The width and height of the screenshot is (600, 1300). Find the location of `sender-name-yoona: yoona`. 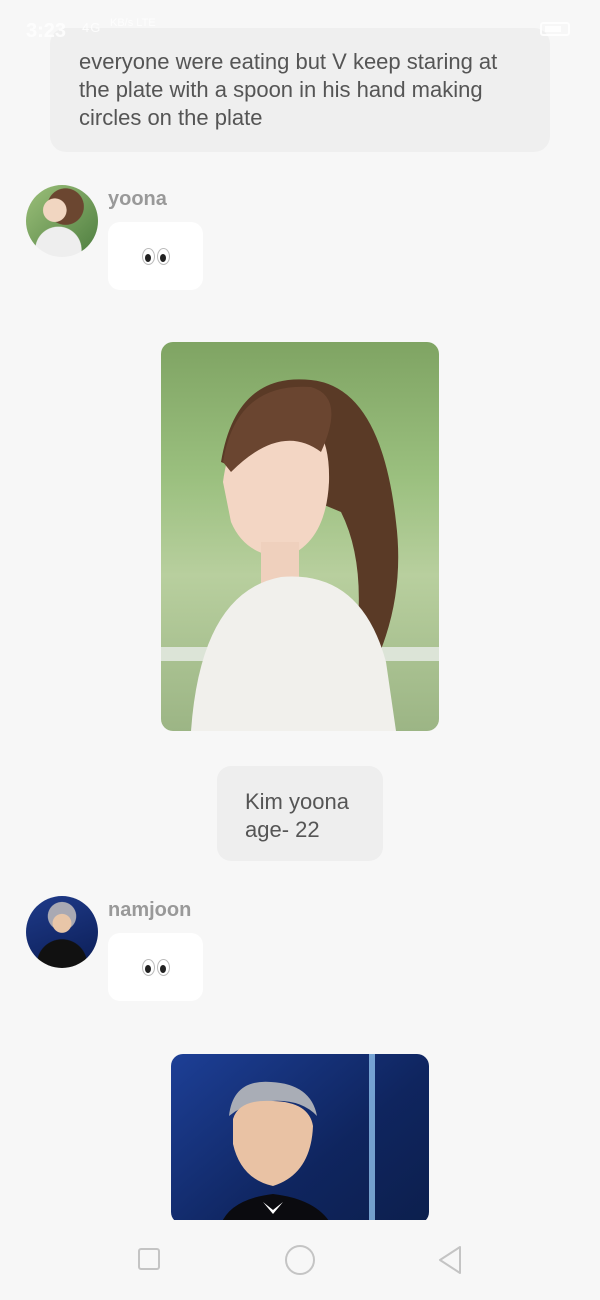

sender-name-yoona: yoona is located at coordinates (137, 199).